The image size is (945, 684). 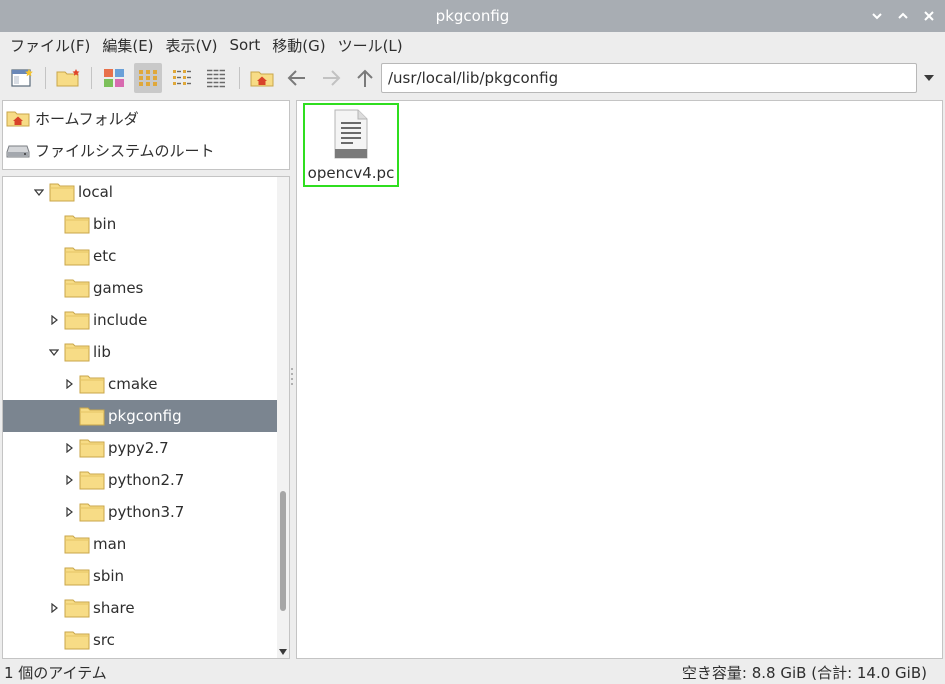 What do you see at coordinates (140, 512) in the screenshot?
I see `tree-item-python3-7: python3.7` at bounding box center [140, 512].